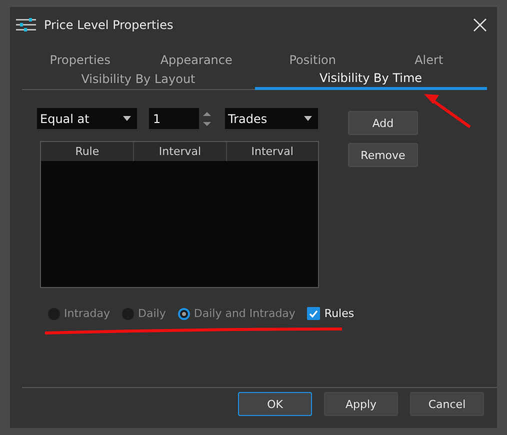 The width and height of the screenshot is (507, 435). I want to click on option-label: Intraday, so click(87, 313).